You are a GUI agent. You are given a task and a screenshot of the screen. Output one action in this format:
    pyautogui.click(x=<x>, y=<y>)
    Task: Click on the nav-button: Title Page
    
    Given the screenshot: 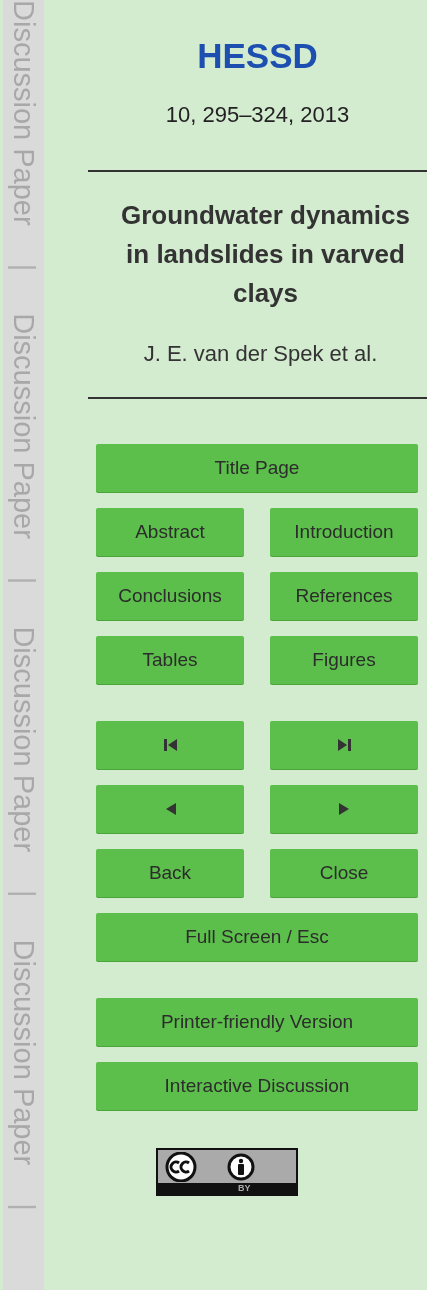 What is the action you would take?
    pyautogui.click(x=257, y=468)
    